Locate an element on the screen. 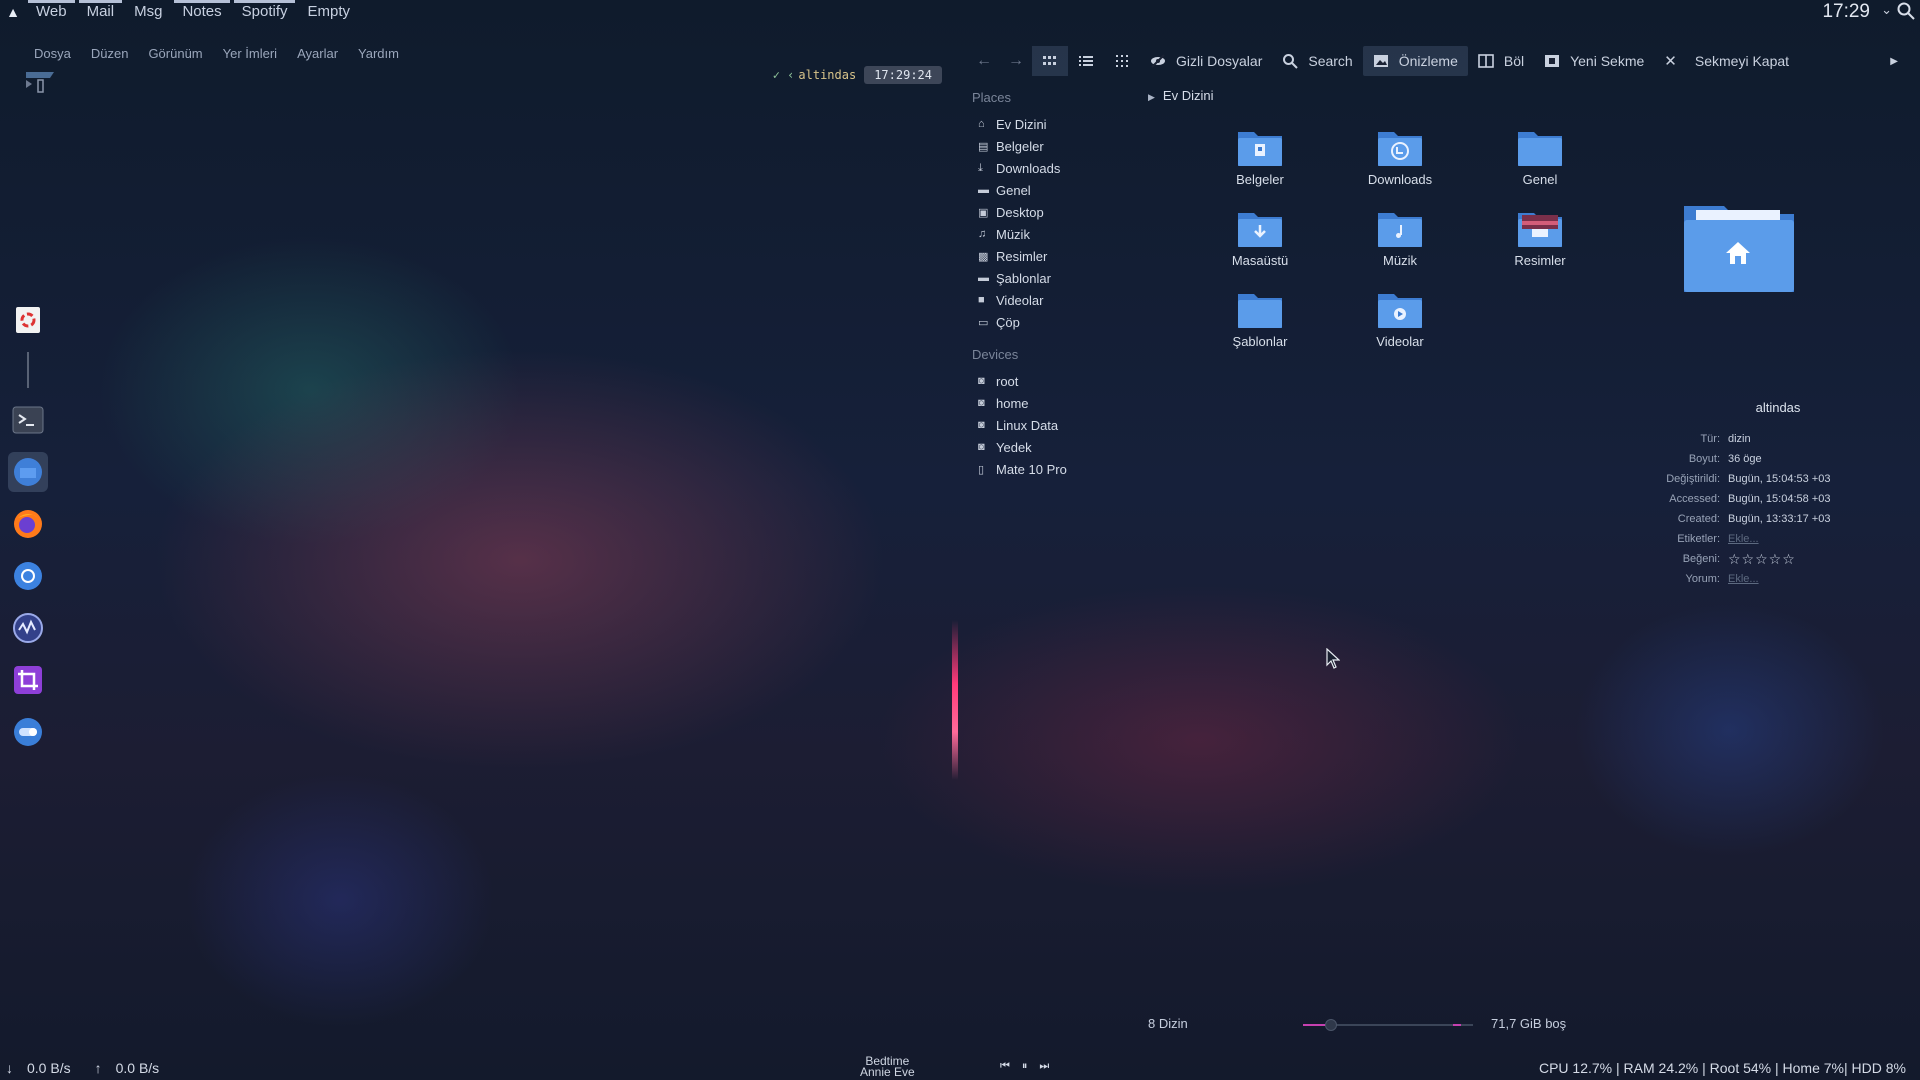  folder-resimler: Resimler is located at coordinates (1540, 237).